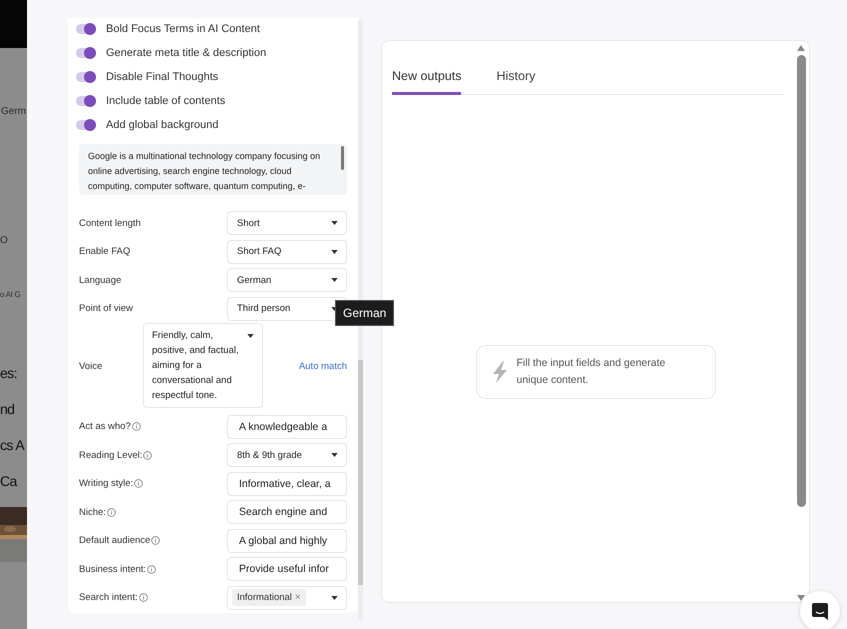 Image resolution: width=847 pixels, height=629 pixels. Describe the element at coordinates (110, 223) in the screenshot. I see `field-label: Content length` at that location.